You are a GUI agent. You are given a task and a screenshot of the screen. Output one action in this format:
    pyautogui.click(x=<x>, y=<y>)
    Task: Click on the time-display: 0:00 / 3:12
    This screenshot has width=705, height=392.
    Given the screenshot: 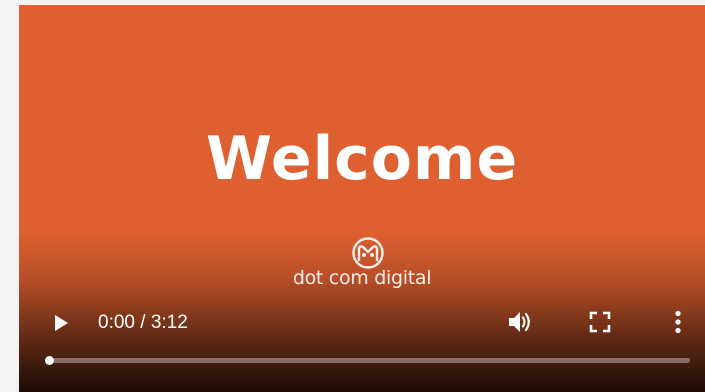 What is the action you would take?
    pyautogui.click(x=143, y=323)
    